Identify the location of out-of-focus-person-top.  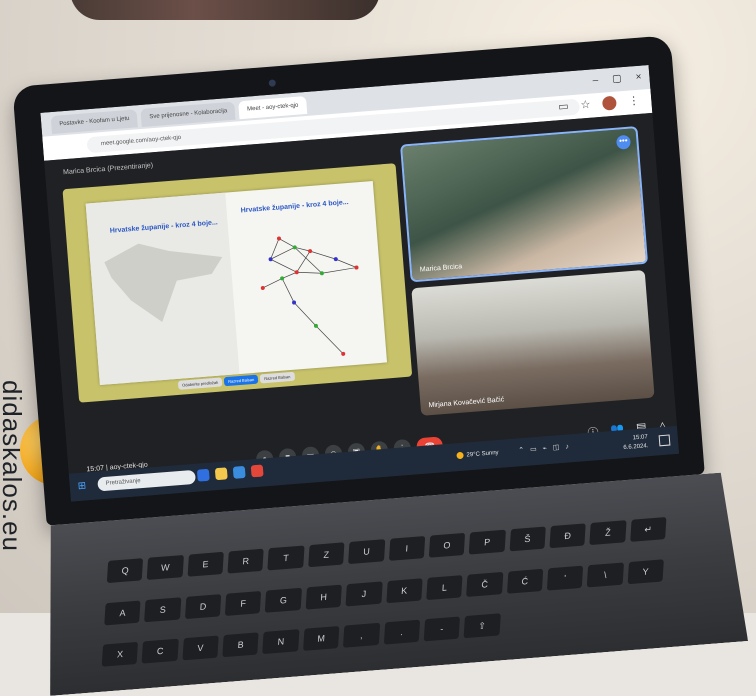
(225, 10).